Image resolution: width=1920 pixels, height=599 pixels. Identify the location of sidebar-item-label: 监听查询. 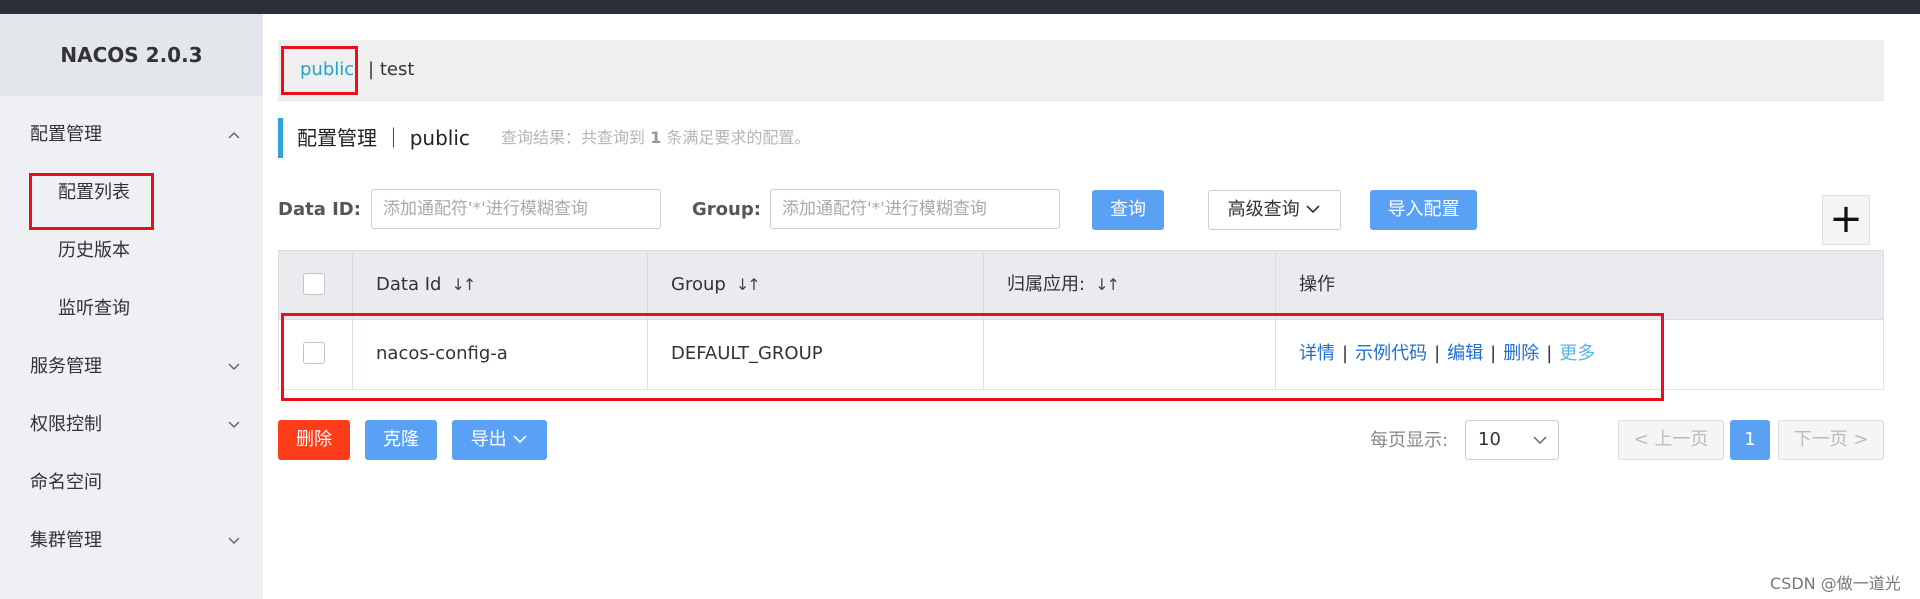
(94, 308).